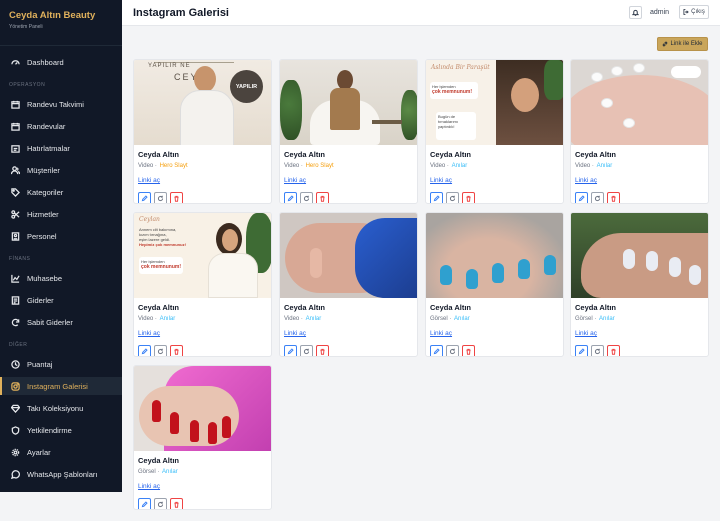 This screenshot has width=720, height=521. What do you see at coordinates (202, 480) in the screenshot?
I see `card-body: Ceyda Altın Görsel · Anılar Linki aç` at bounding box center [202, 480].